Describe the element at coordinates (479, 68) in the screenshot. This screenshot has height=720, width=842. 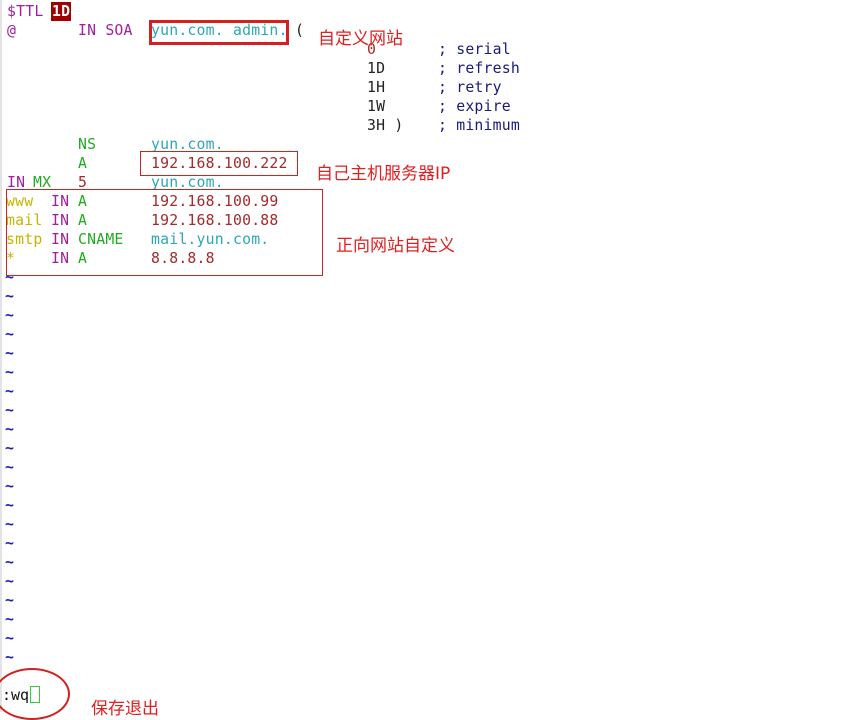
I see `refresh-comment: ; refresh` at that location.